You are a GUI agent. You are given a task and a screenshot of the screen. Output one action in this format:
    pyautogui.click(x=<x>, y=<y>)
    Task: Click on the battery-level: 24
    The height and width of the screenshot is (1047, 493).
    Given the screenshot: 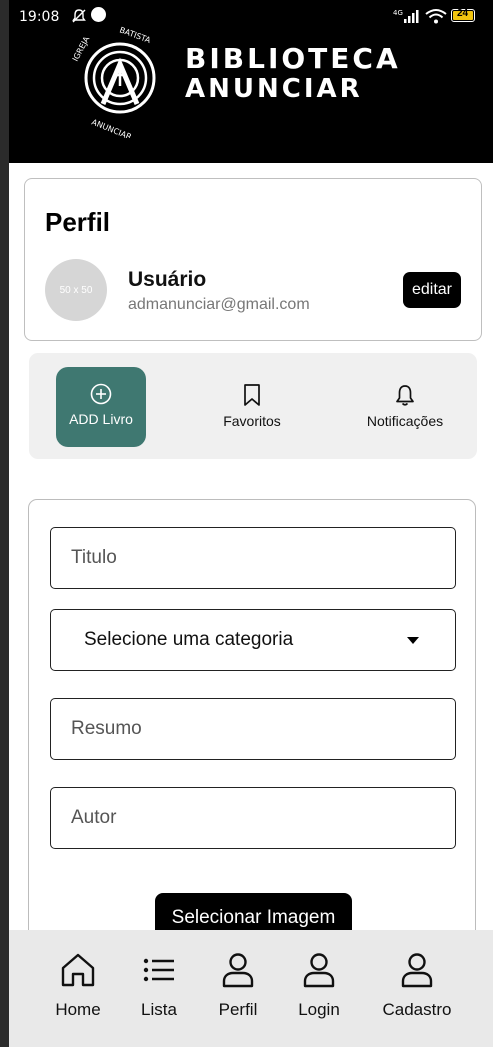 What is the action you would take?
    pyautogui.click(x=462, y=13)
    